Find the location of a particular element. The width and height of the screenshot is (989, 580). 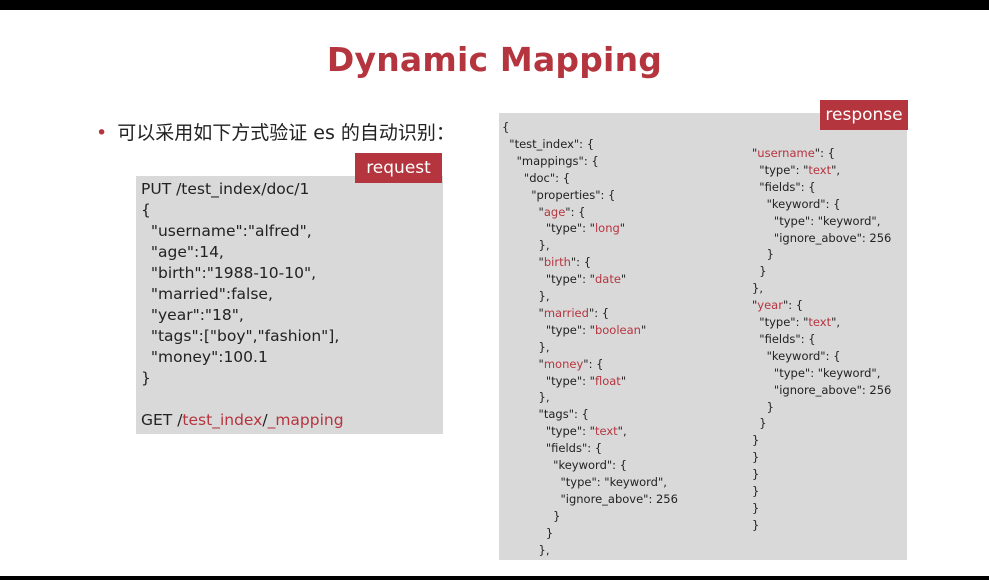

response-code-line: "married": { is located at coordinates (556, 312).